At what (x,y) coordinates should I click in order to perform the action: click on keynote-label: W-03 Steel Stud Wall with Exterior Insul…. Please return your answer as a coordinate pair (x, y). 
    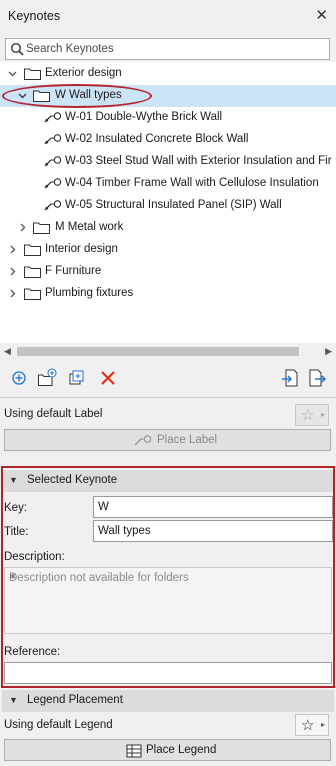
    Looking at the image, I should click on (198, 161).